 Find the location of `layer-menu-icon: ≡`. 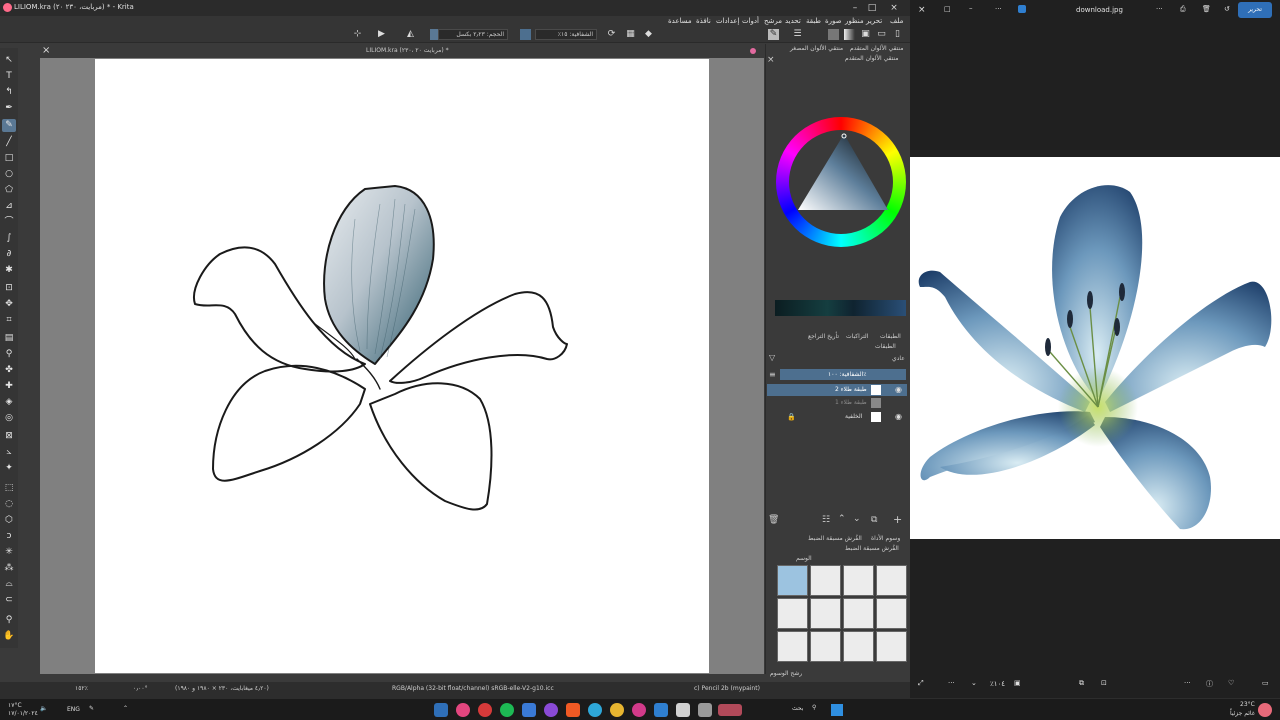

layer-menu-icon: ≡ is located at coordinates (772, 374).